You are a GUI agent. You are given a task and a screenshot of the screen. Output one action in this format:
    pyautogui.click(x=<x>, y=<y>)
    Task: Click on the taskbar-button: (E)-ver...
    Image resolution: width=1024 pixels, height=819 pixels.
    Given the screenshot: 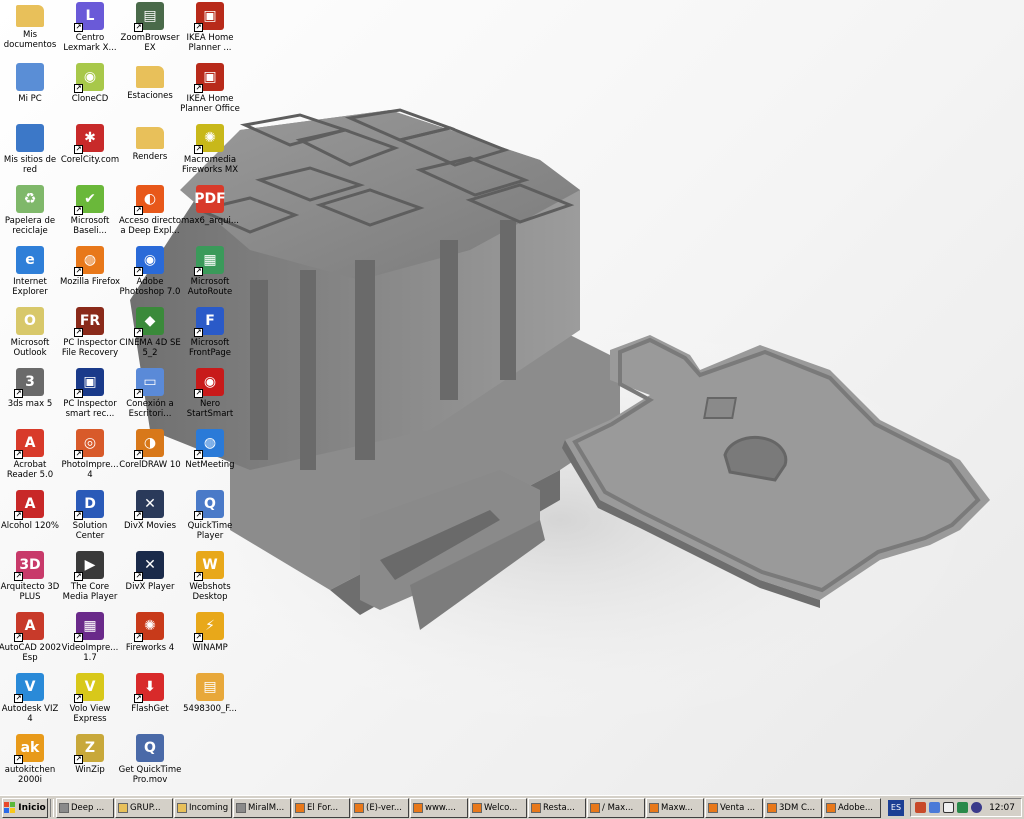 What is the action you would take?
    pyautogui.click(x=380, y=807)
    